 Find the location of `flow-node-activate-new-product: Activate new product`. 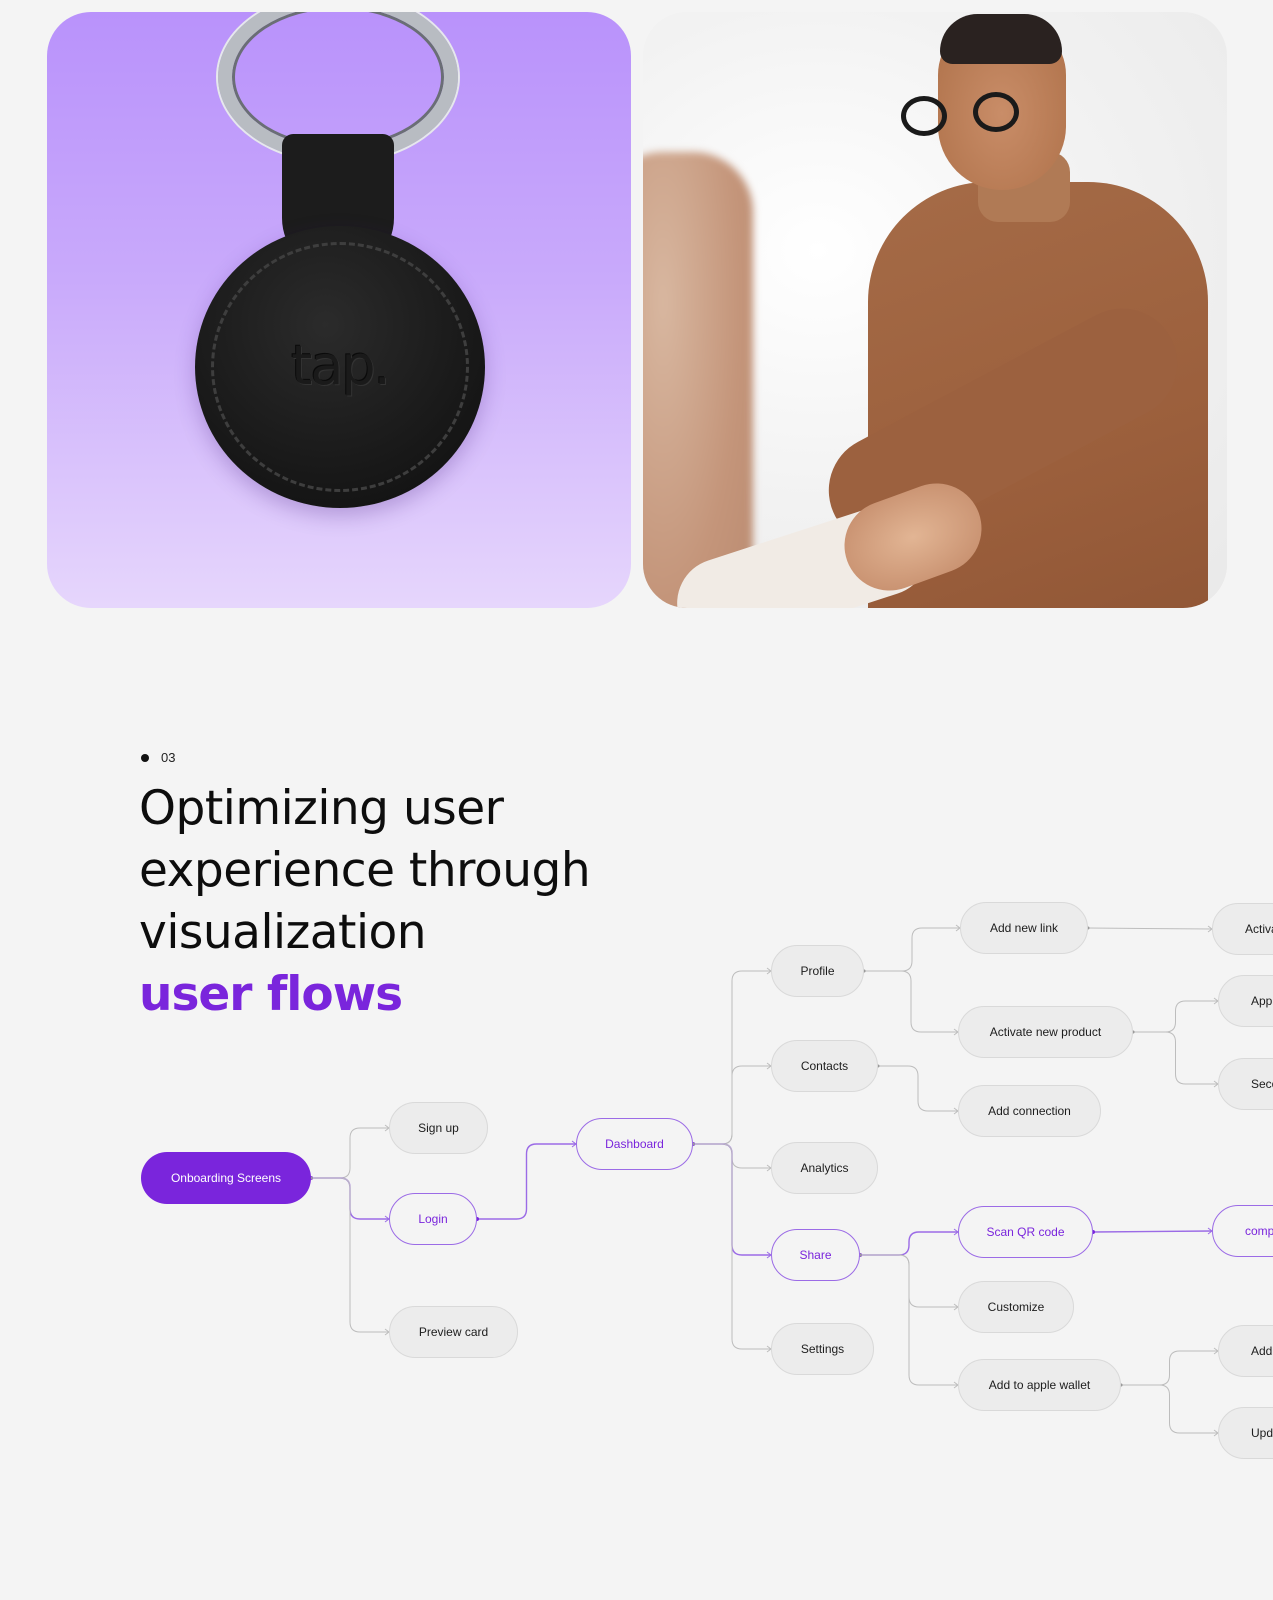

flow-node-activate-new-product: Activate new product is located at coordinates (1045, 1032).